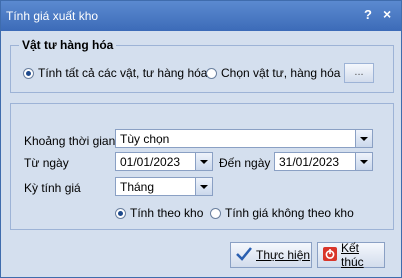 The image size is (402, 278). Describe the element at coordinates (387, 14) in the screenshot. I see `close-button: ×` at that location.